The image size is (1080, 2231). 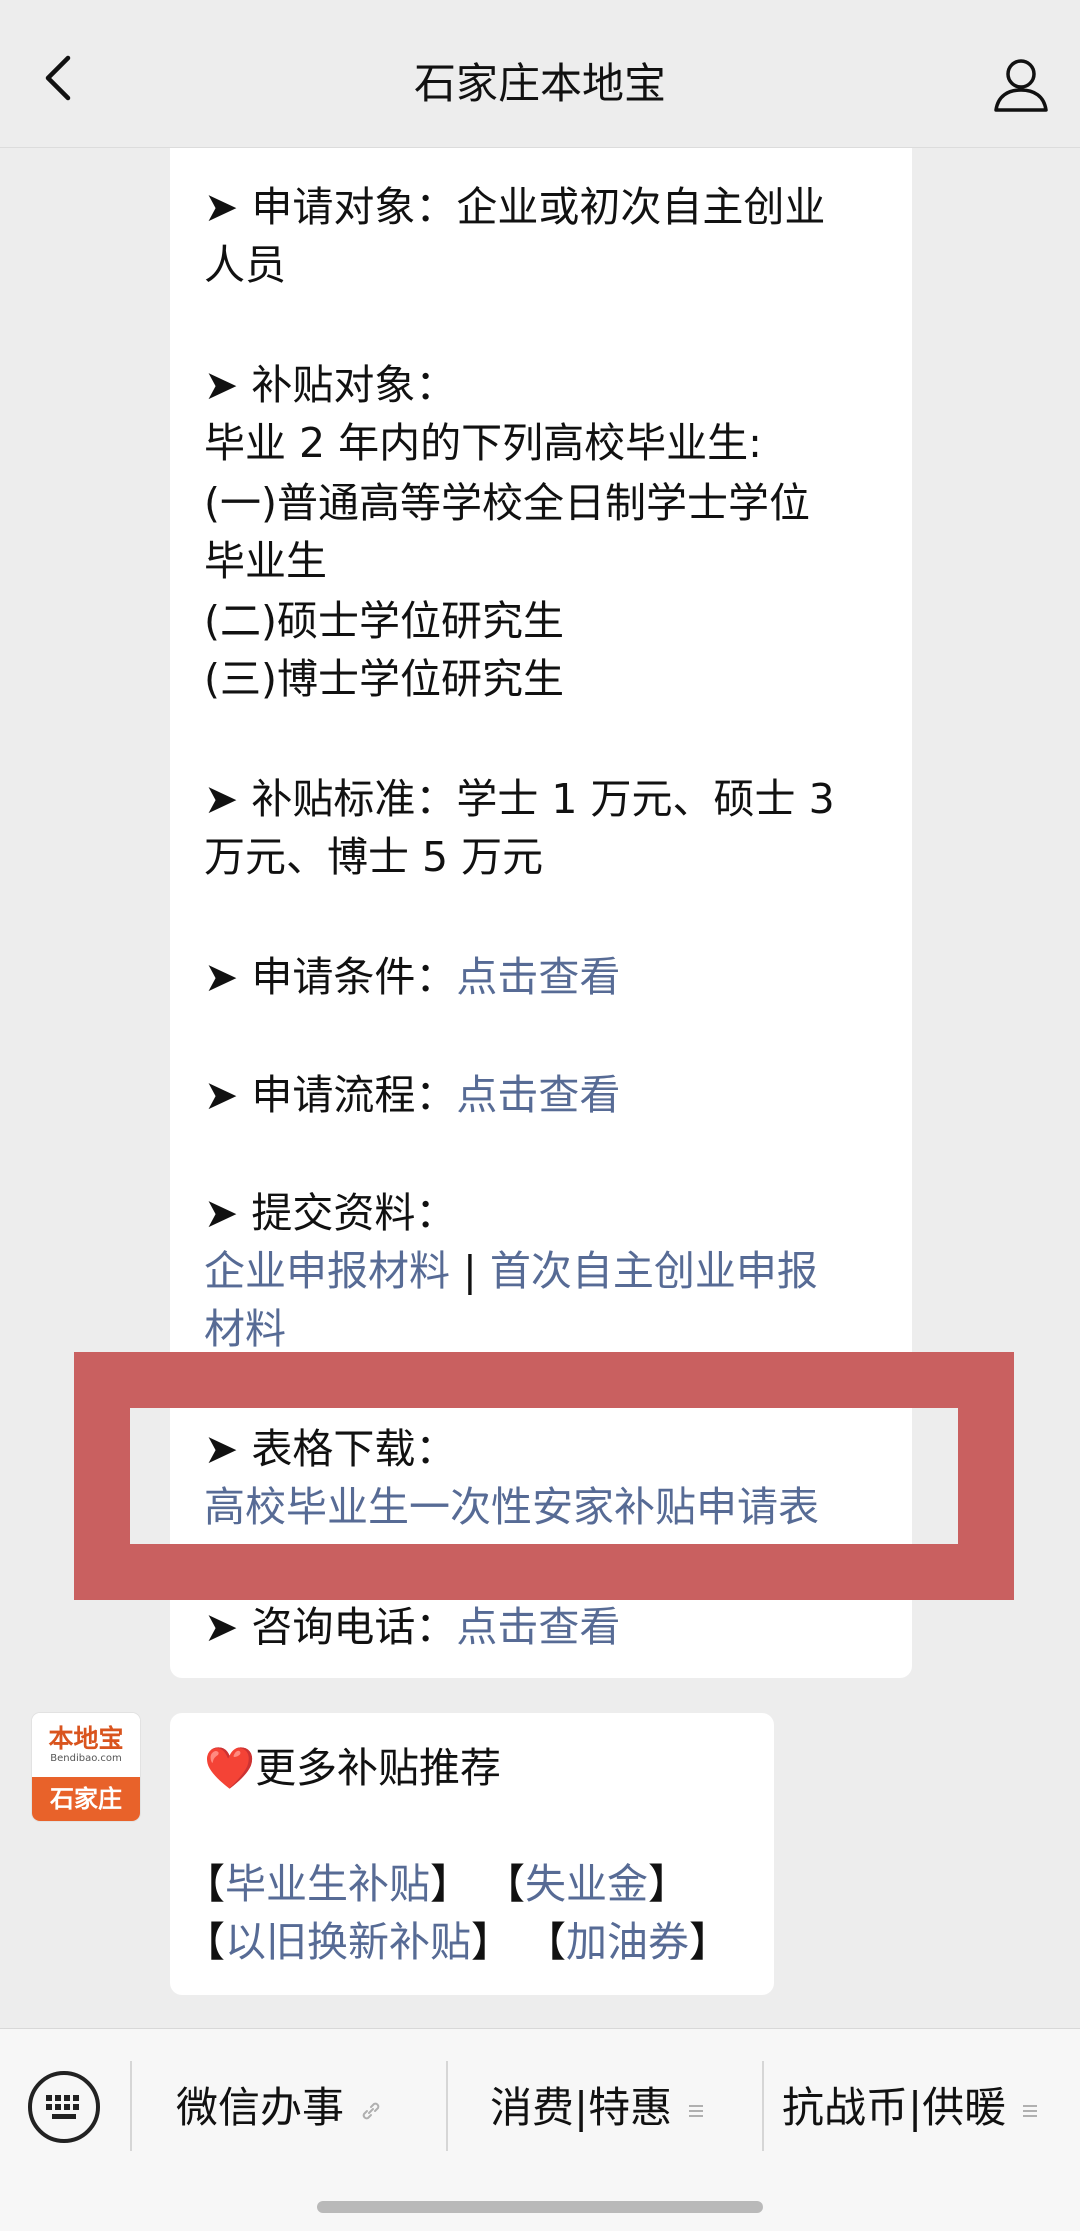 I want to click on startup-materials-link: 首次自主创业申报, so click(x=654, y=1271).